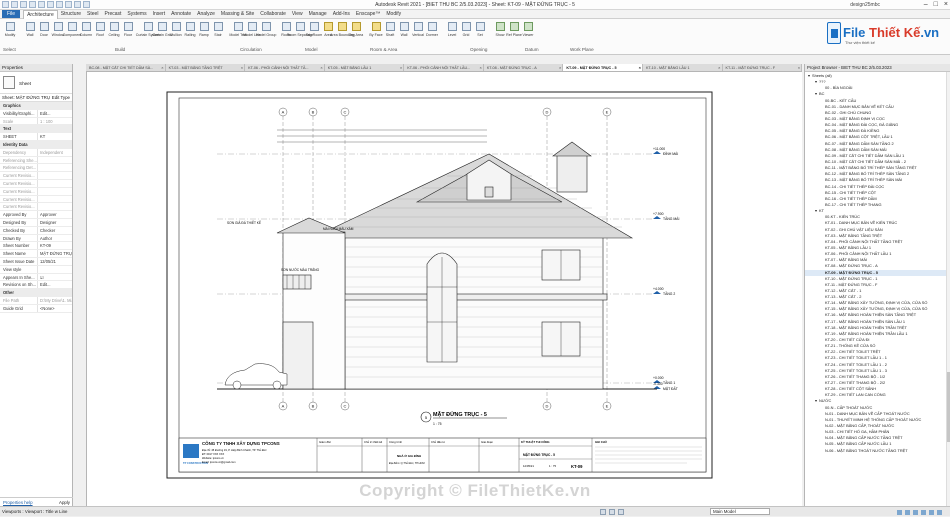 Image resolution: width=950 pixels, height=517 pixels. I want to click on tool-label: Column, so click(86, 35).